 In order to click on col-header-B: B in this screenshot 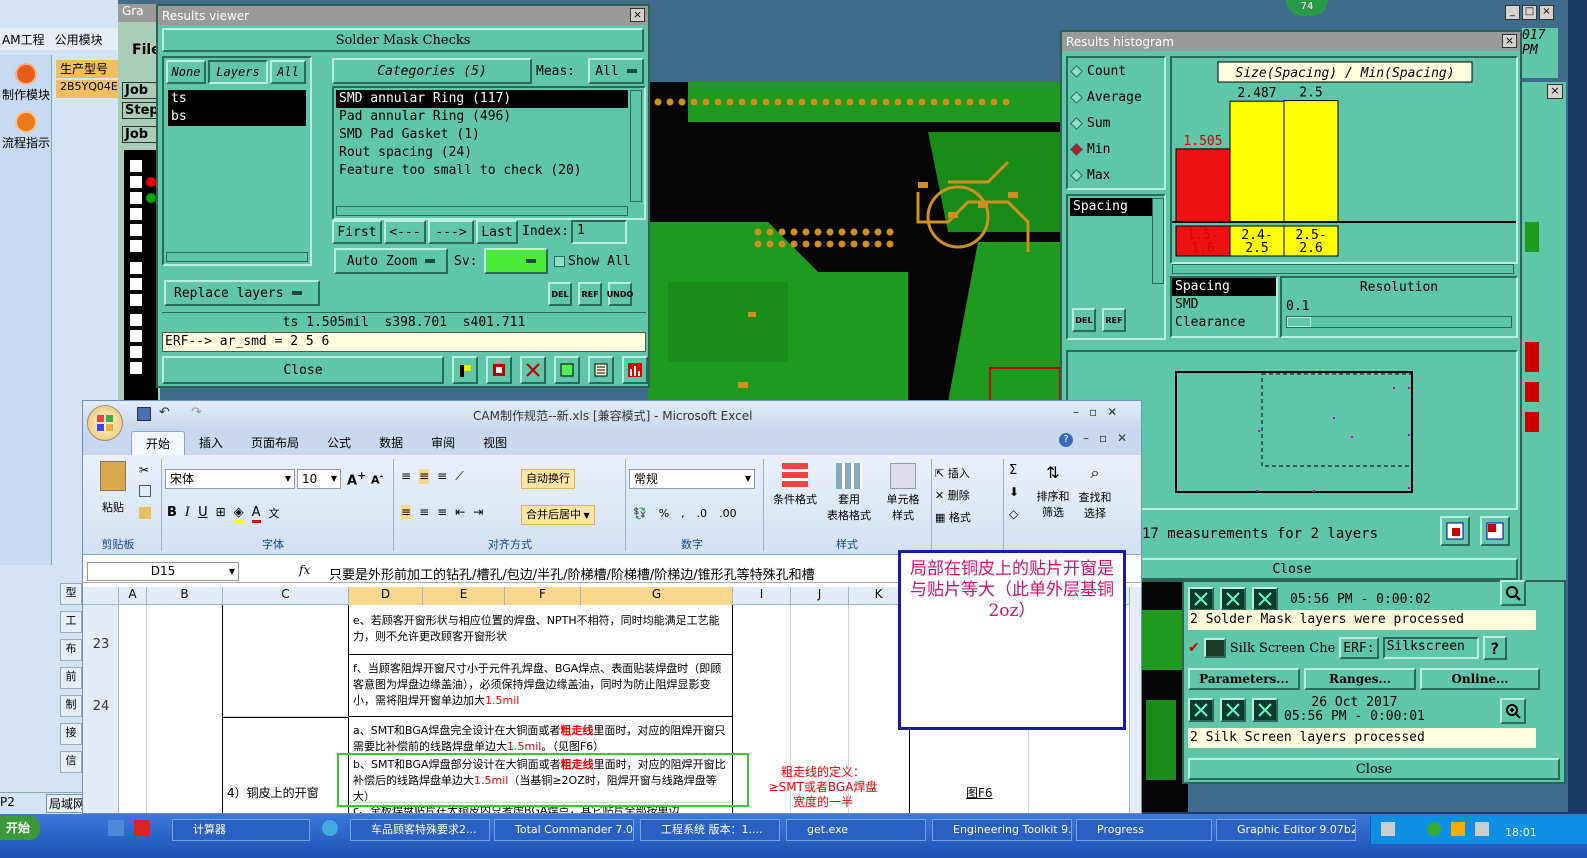, I will do `click(185, 596)`.